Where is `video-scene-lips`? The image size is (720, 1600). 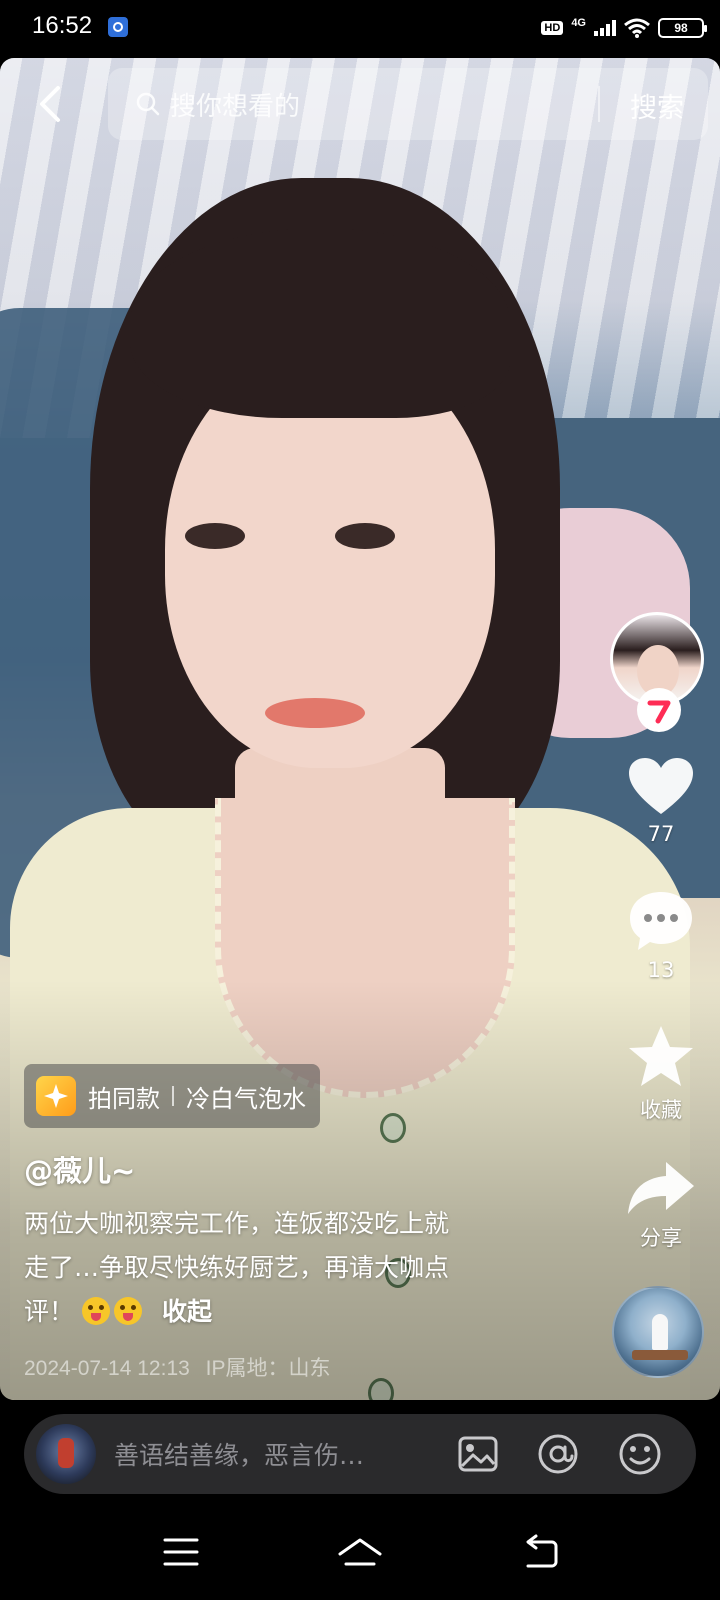
video-scene-lips is located at coordinates (315, 713).